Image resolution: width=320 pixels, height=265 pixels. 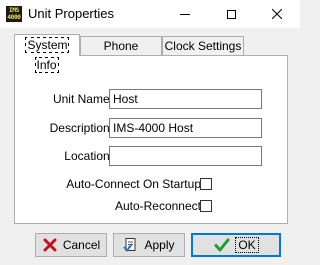 I want to click on green-check-icon, so click(x=222, y=245).